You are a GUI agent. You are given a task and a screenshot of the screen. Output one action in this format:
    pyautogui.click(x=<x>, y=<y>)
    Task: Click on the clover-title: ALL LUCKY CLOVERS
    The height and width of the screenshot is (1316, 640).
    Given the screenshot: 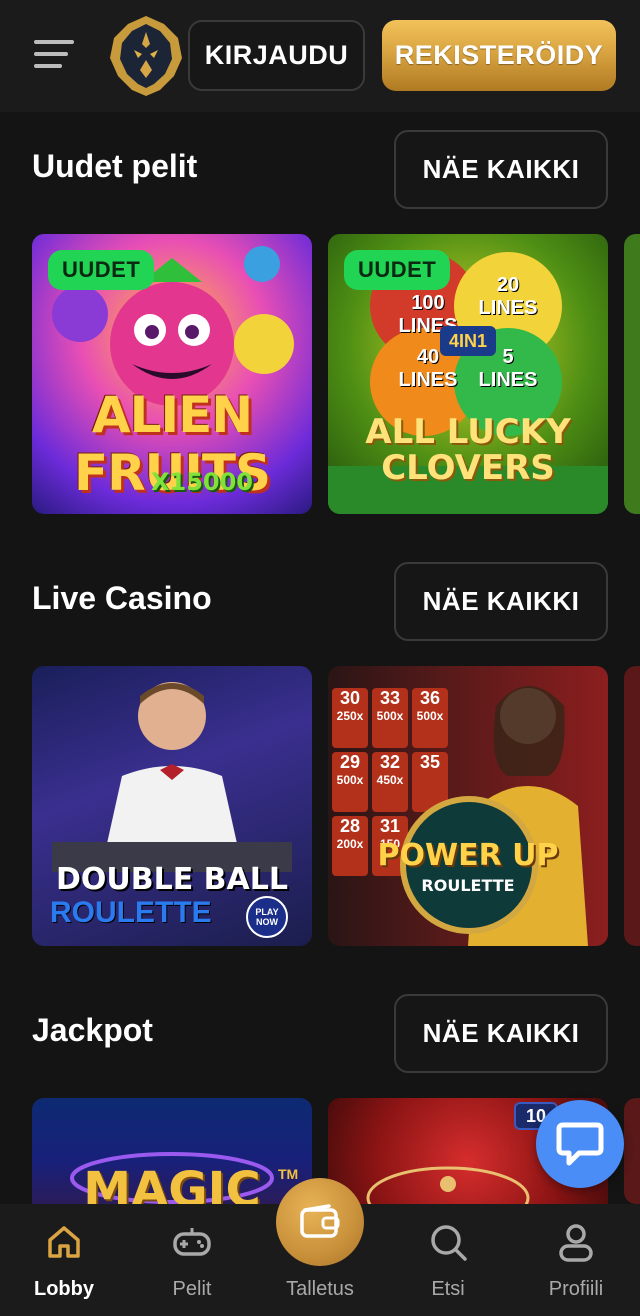 What is the action you would take?
    pyautogui.click(x=468, y=450)
    